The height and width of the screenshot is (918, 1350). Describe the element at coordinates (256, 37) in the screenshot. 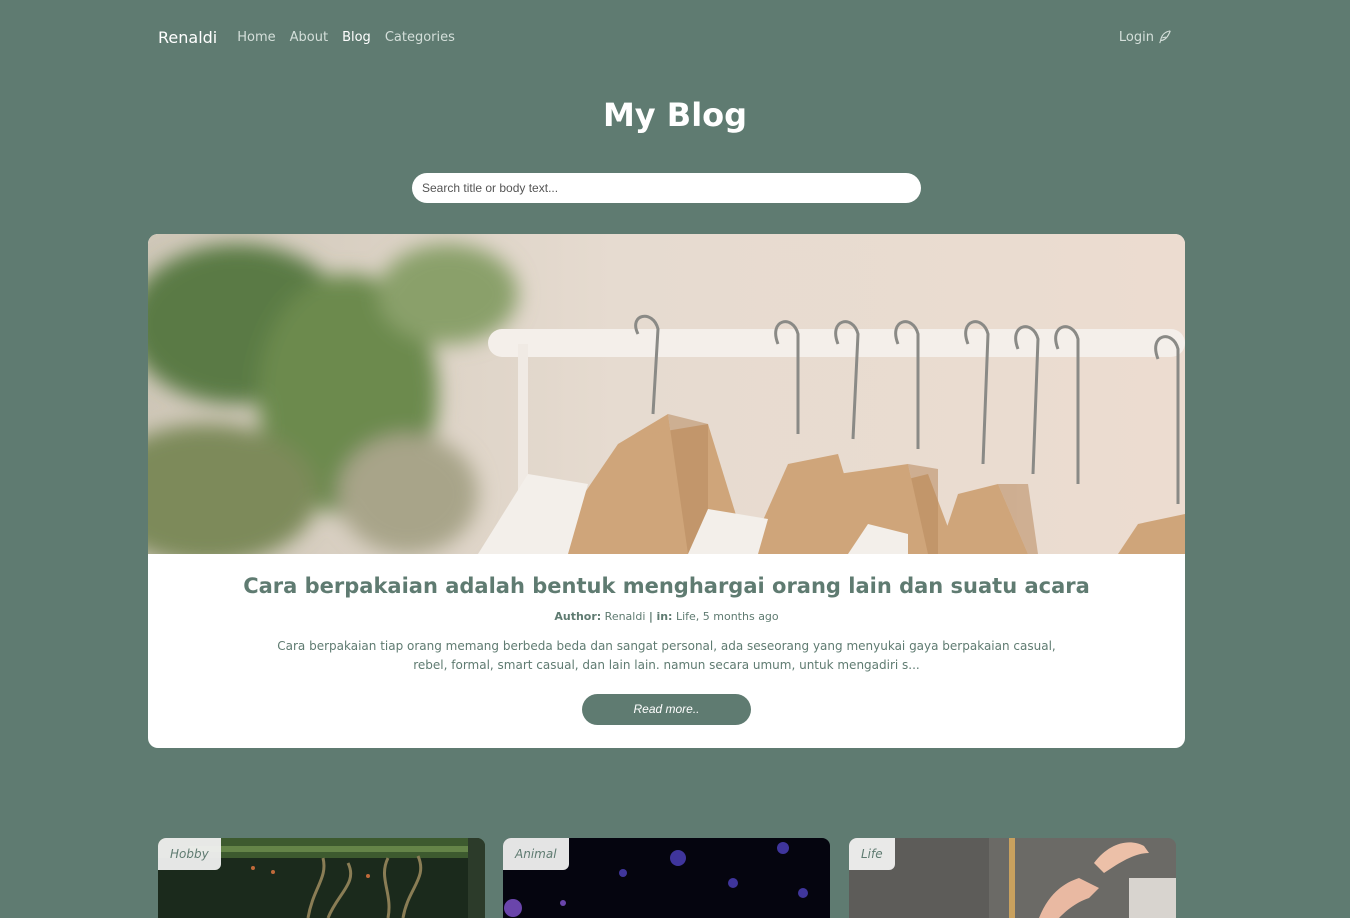

I see `nav-link-home: Home` at that location.